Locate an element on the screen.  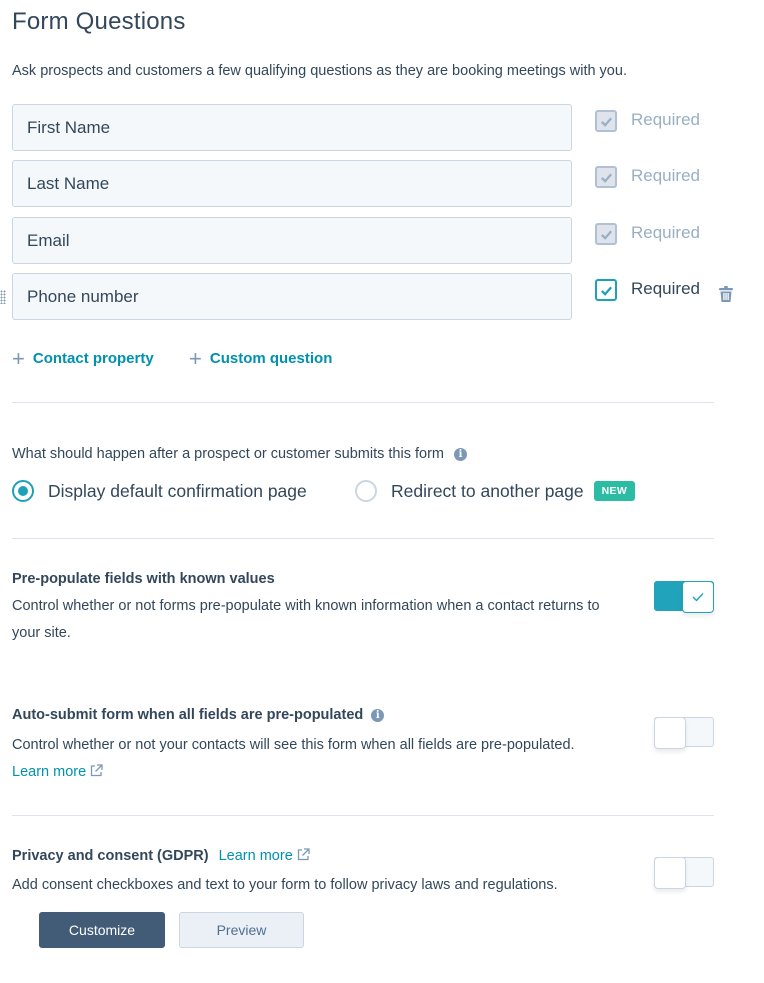
prepopulate-toggle is located at coordinates (684, 597).